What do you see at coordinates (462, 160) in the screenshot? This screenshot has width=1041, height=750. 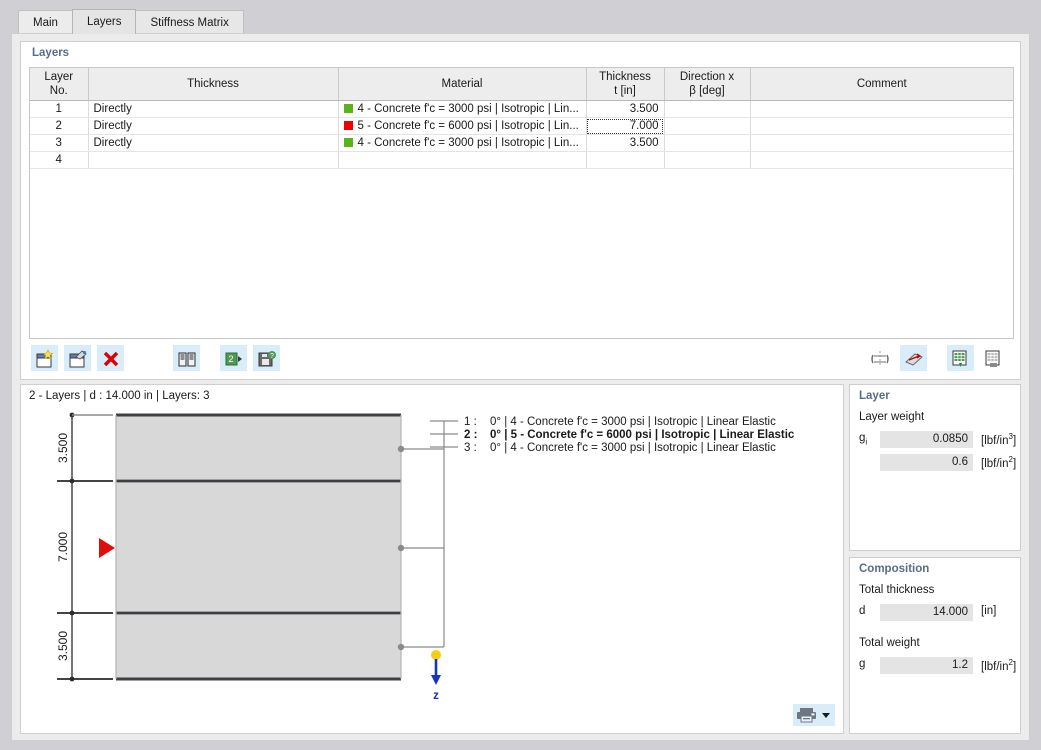 I see `cell-material` at bounding box center [462, 160].